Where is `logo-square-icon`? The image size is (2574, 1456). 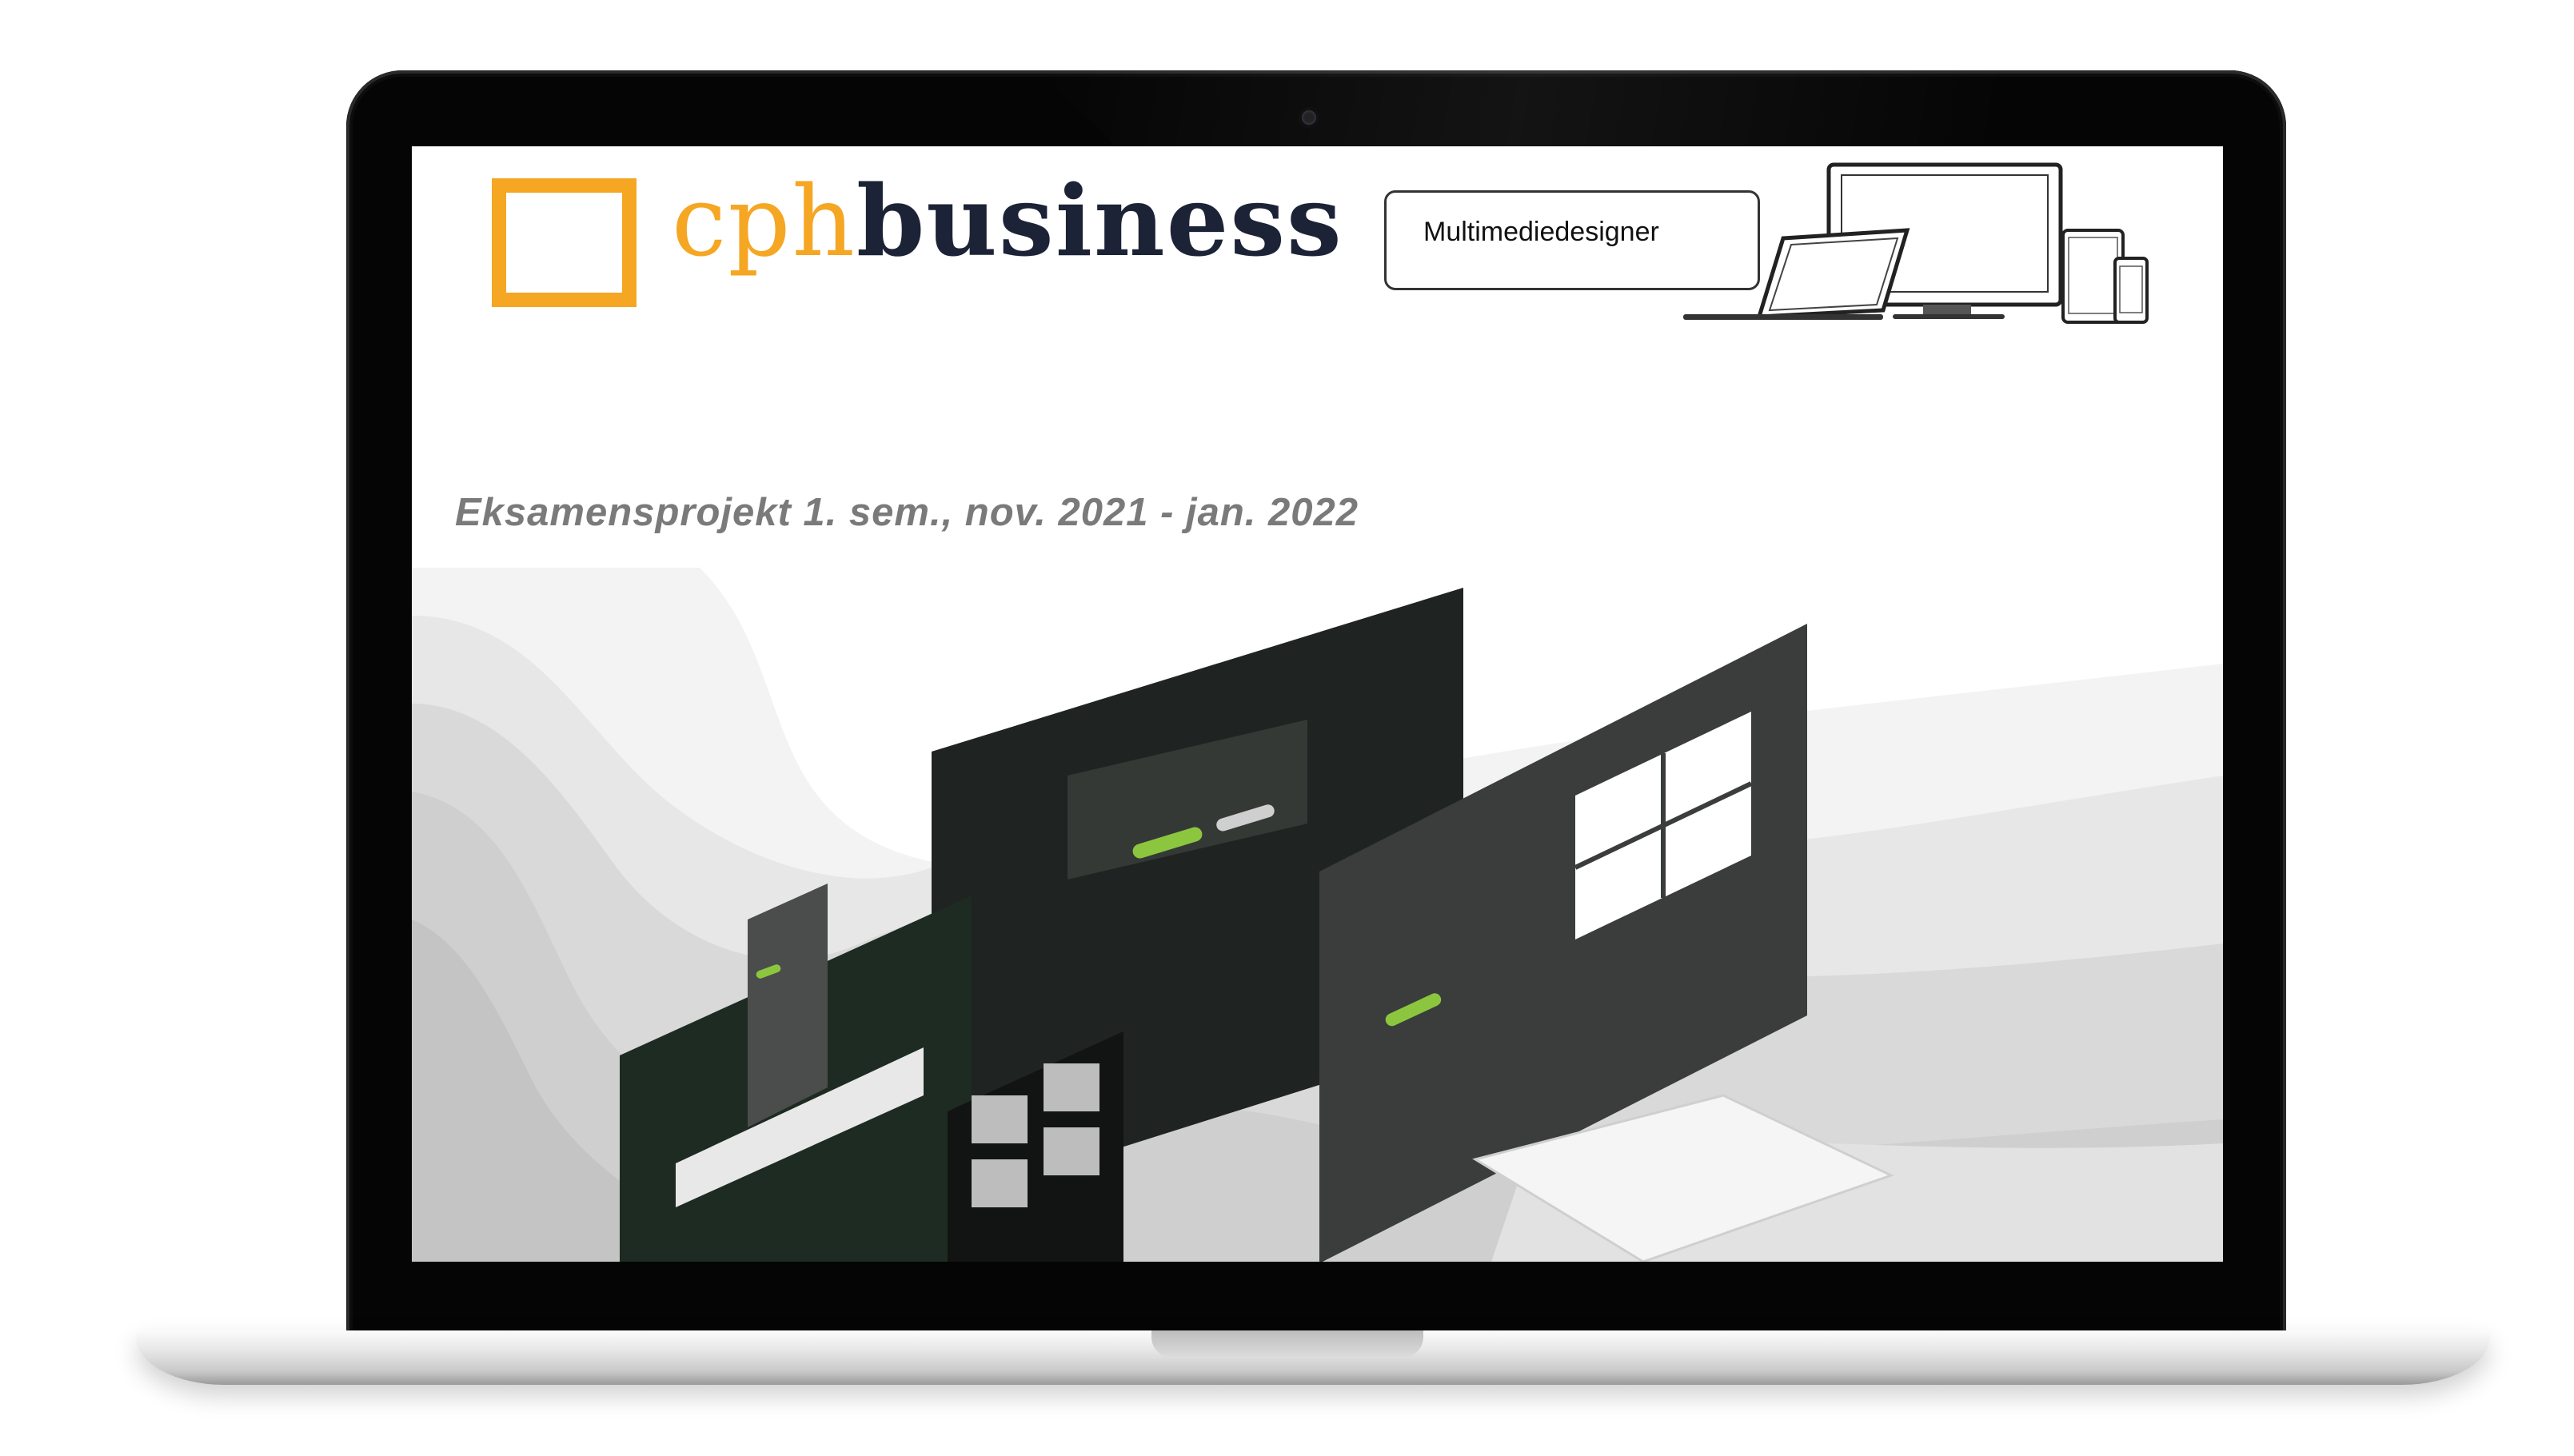
logo-square-icon is located at coordinates (564, 242).